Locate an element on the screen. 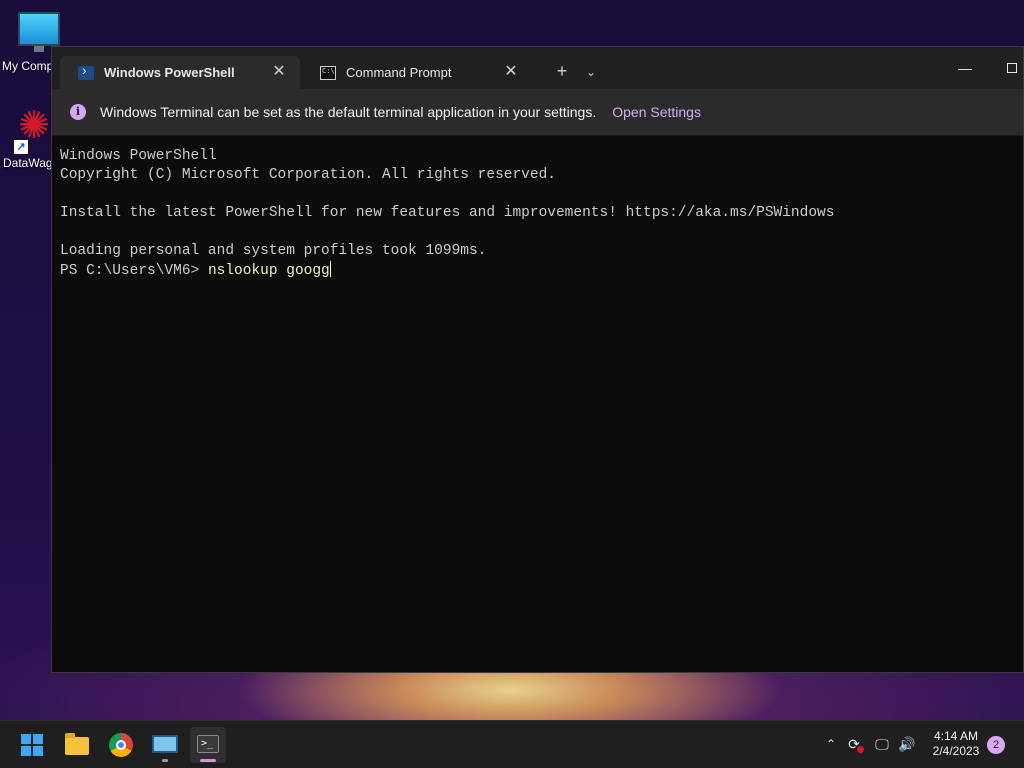 The width and height of the screenshot is (1024, 768). clock: 4:14 AM 2/4/2023 is located at coordinates (956, 744).